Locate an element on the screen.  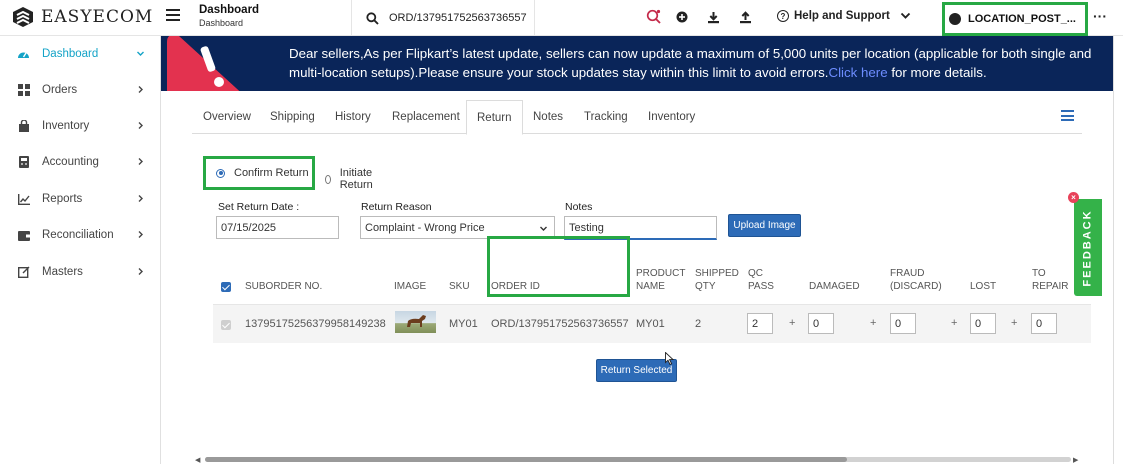
global-search is located at coordinates (443, 18).